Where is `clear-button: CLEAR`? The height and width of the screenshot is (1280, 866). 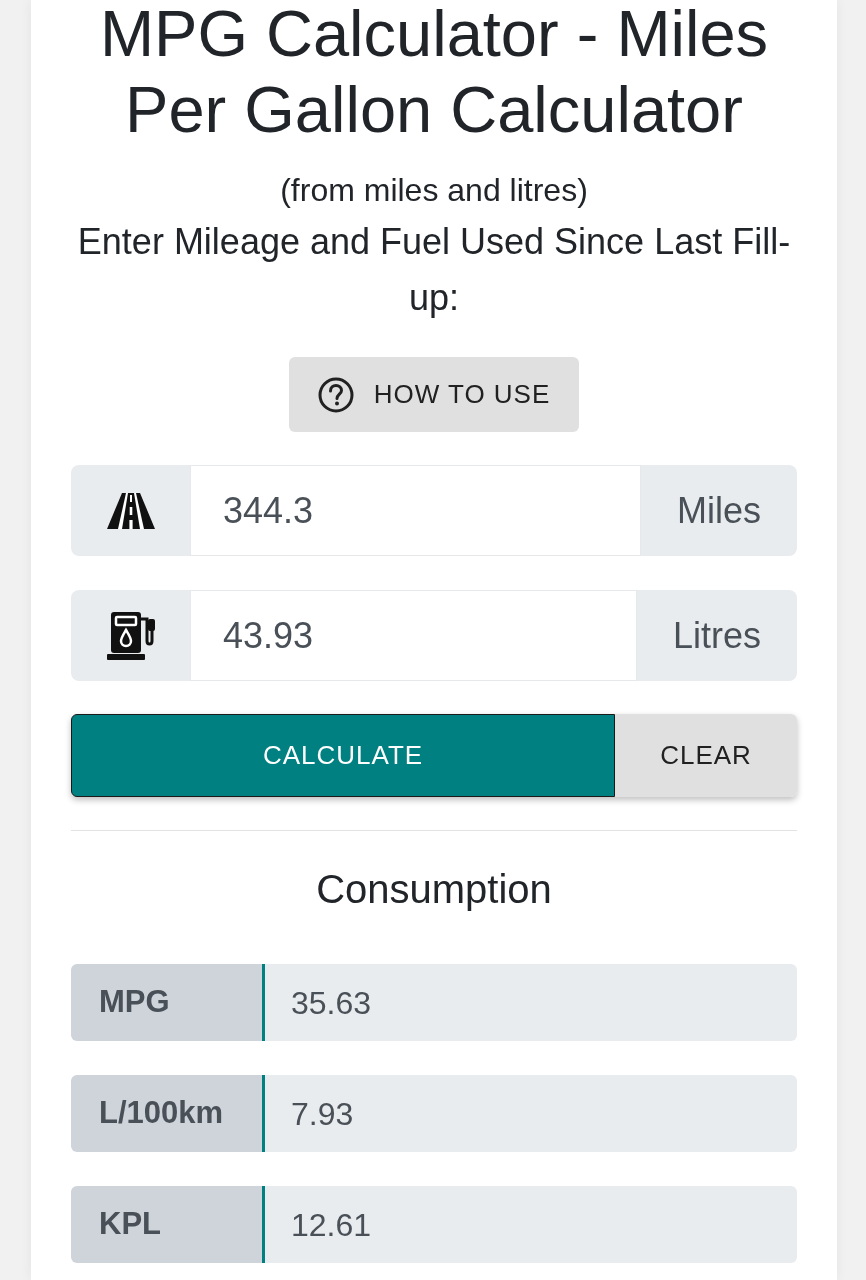 clear-button: CLEAR is located at coordinates (706, 755).